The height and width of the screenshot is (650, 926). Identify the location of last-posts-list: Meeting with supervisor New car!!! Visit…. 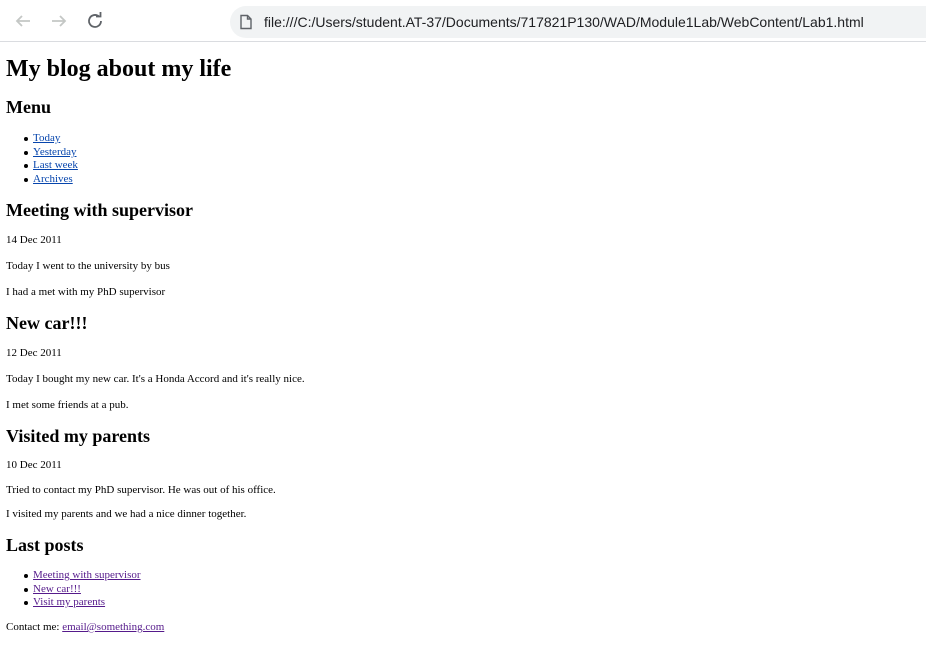
(73, 589).